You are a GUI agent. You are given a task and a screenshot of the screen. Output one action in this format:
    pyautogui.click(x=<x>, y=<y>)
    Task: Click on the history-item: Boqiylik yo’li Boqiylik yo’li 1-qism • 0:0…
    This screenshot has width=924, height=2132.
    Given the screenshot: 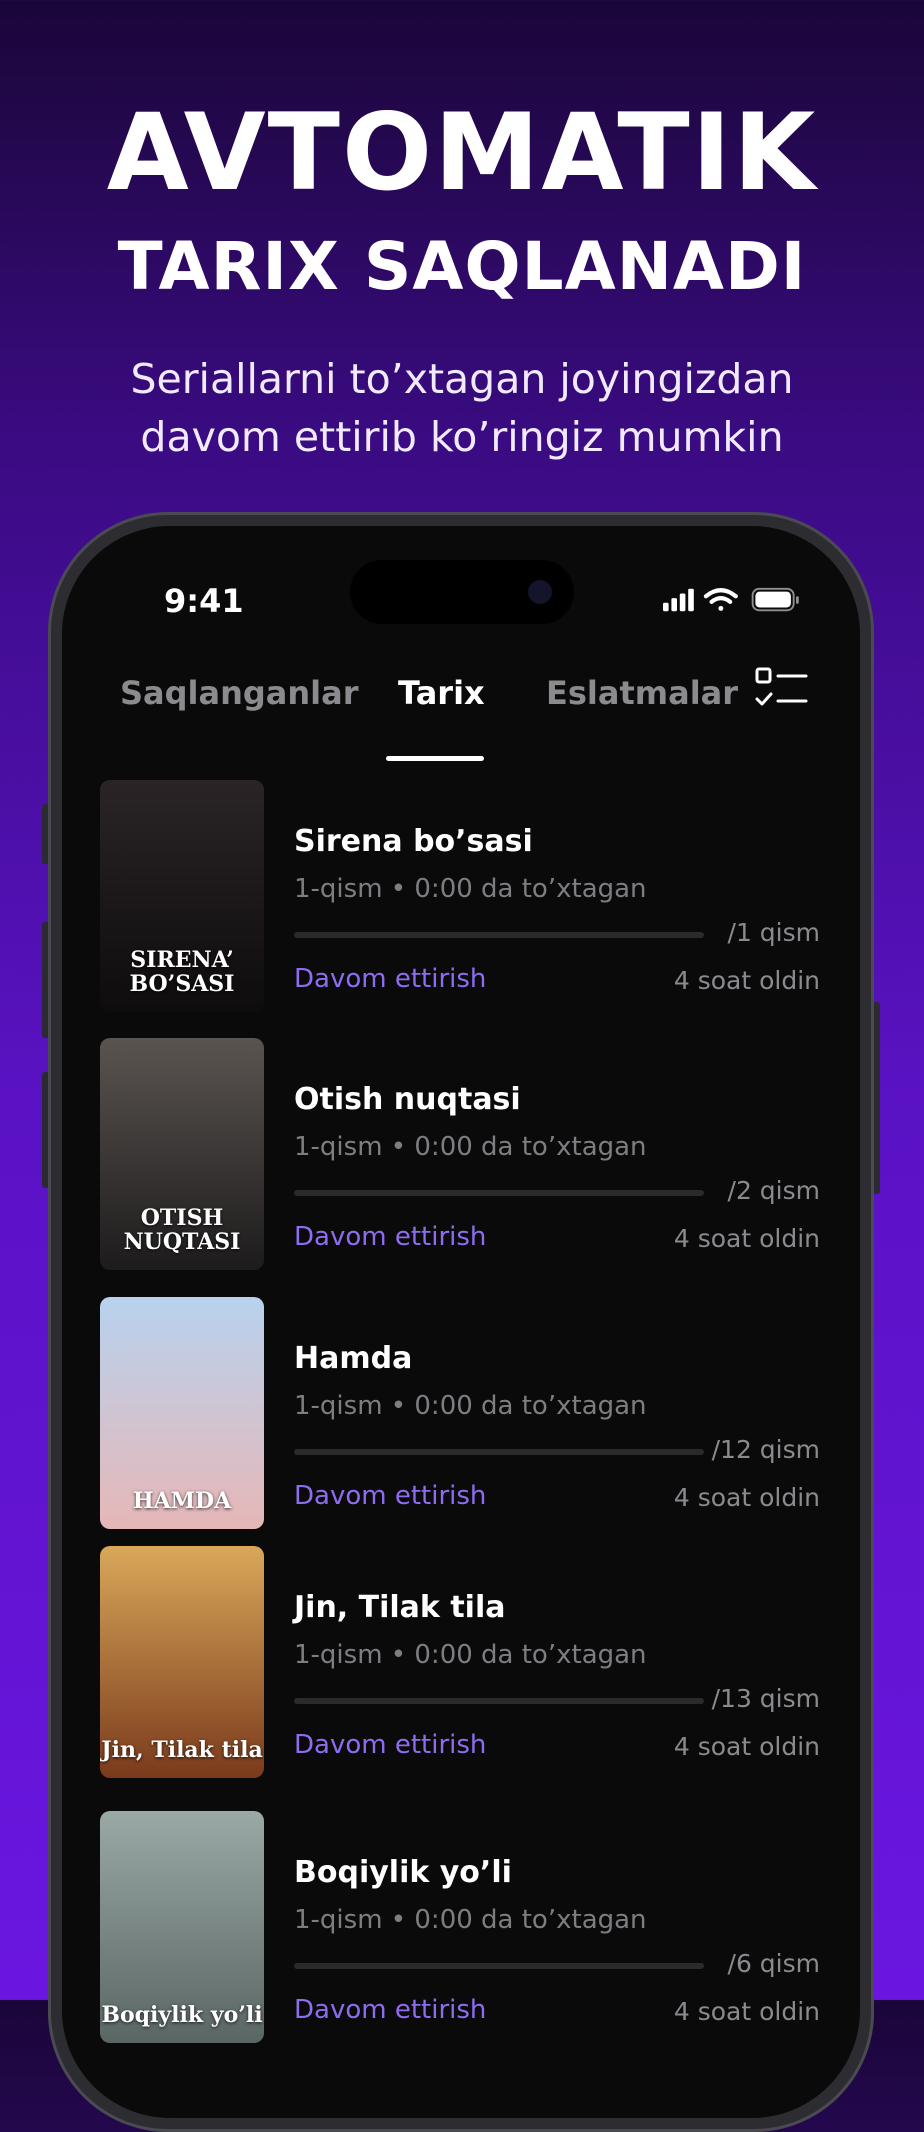 What is the action you would take?
    pyautogui.click(x=461, y=1931)
    